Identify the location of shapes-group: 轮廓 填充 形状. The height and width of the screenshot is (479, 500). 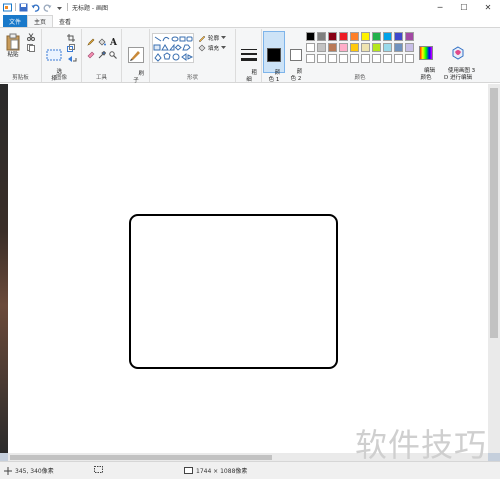
(193, 55).